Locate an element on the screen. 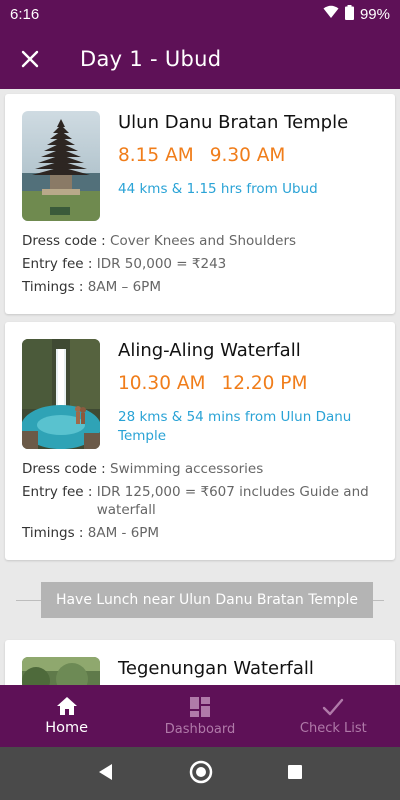 The image size is (400, 800). place-distance: 28 kms & 54 mins from Ulun Danu Temple is located at coordinates (235, 426).